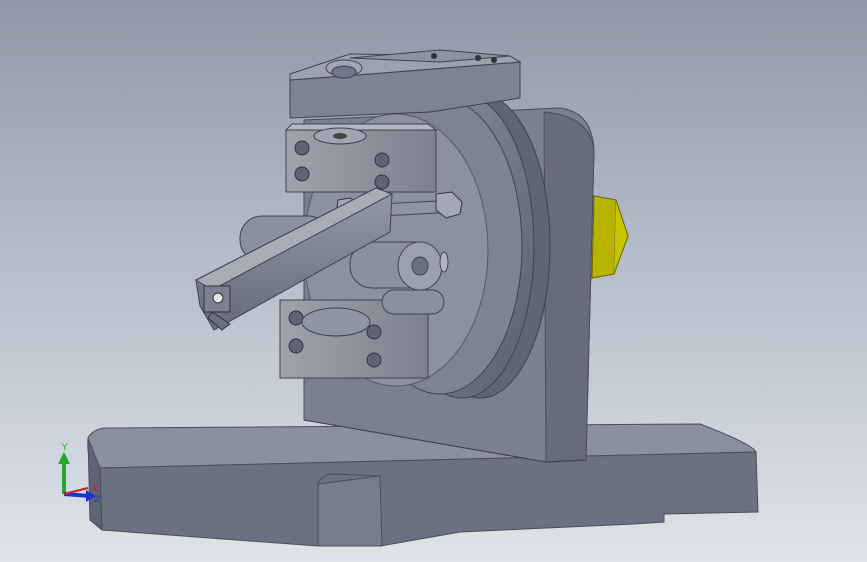 The width and height of the screenshot is (867, 562). Describe the element at coordinates (97, 500) in the screenshot. I see `z-axis-label: Z` at that location.